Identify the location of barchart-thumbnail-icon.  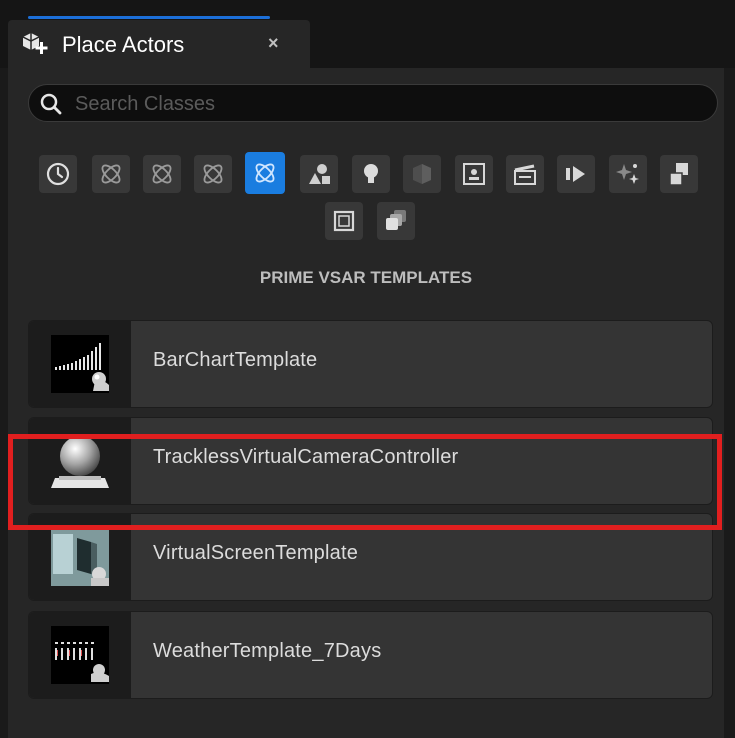
(80, 364).